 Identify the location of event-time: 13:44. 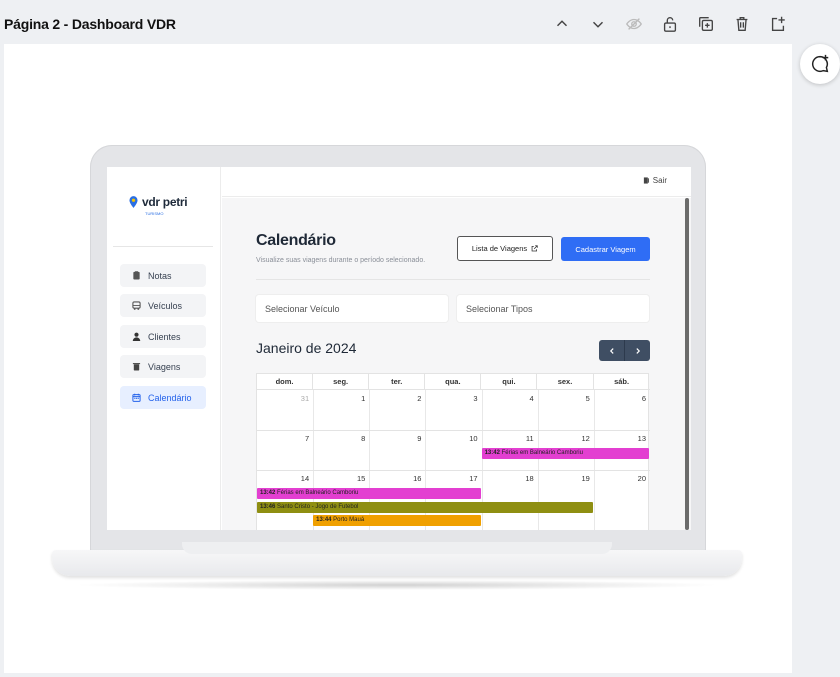
(325, 520).